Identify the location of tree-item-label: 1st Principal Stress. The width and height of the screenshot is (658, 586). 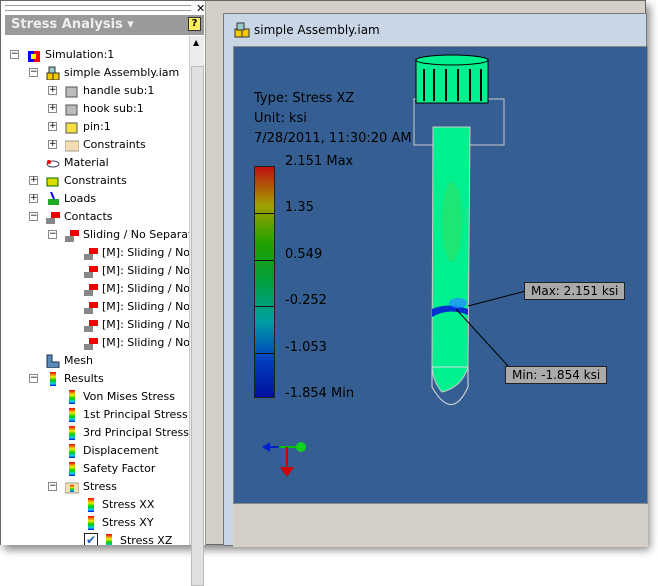
(135, 414).